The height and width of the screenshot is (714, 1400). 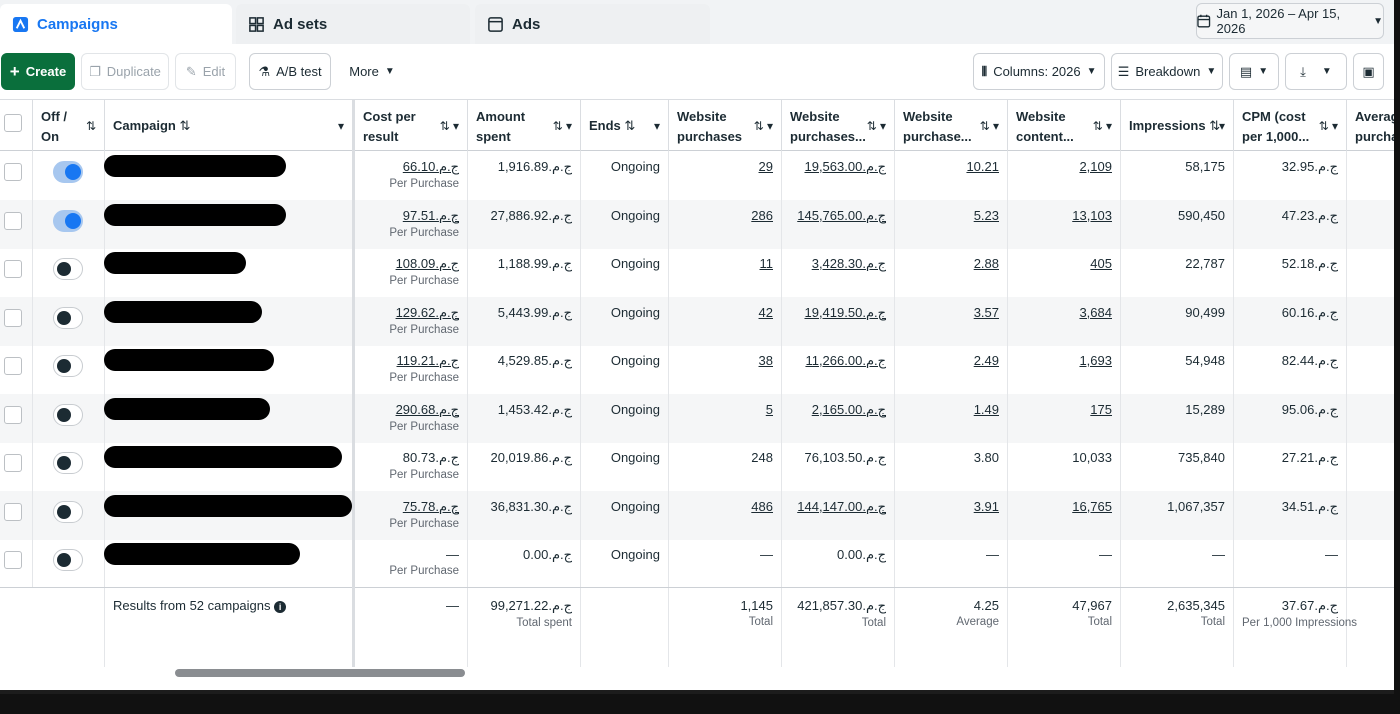 What do you see at coordinates (766, 312) in the screenshot?
I see `cell-purch-value: 42` at bounding box center [766, 312].